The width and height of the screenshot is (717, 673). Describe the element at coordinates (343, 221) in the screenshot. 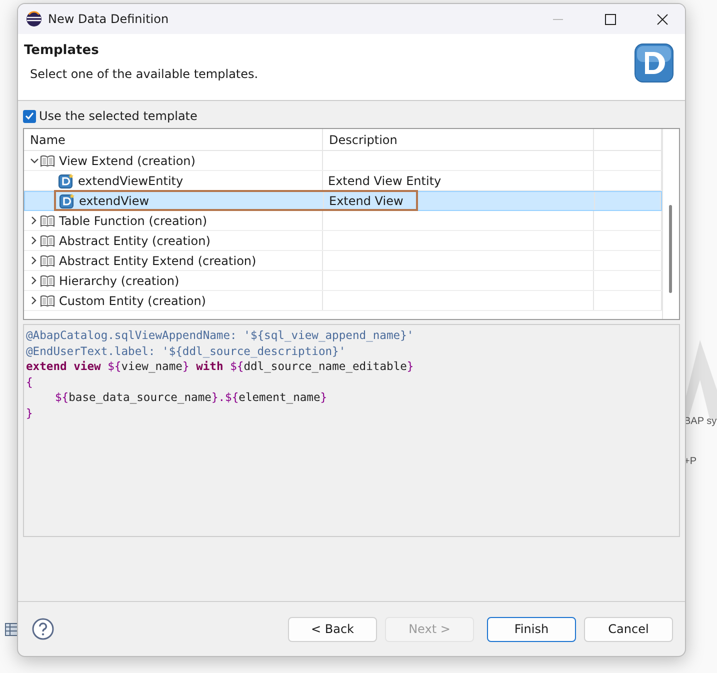

I see `tree-row: Table Function (creation)` at that location.